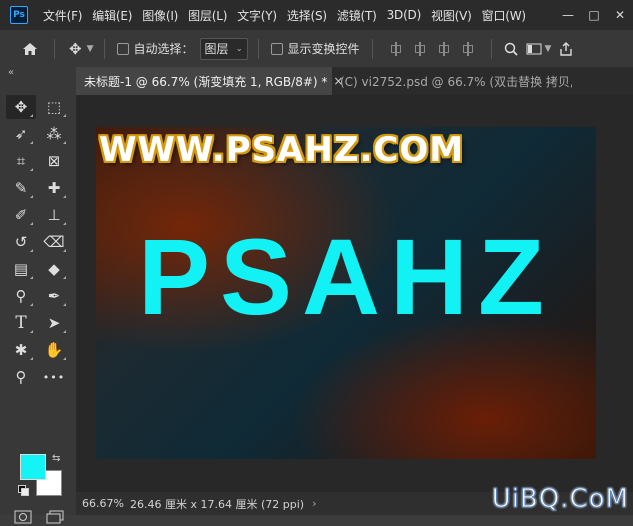  I want to click on move-tool: ✥, so click(21, 107).